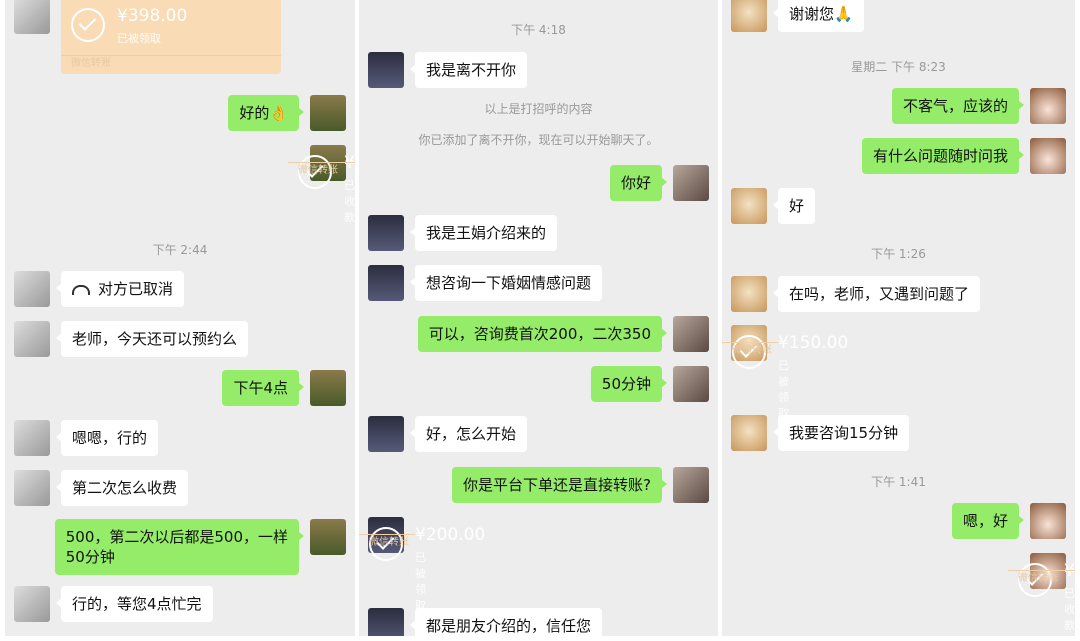 This screenshot has height=641, width=1080. I want to click on transfer-card: ¥150.00 已被领取 微信转账, so click(785, 372).